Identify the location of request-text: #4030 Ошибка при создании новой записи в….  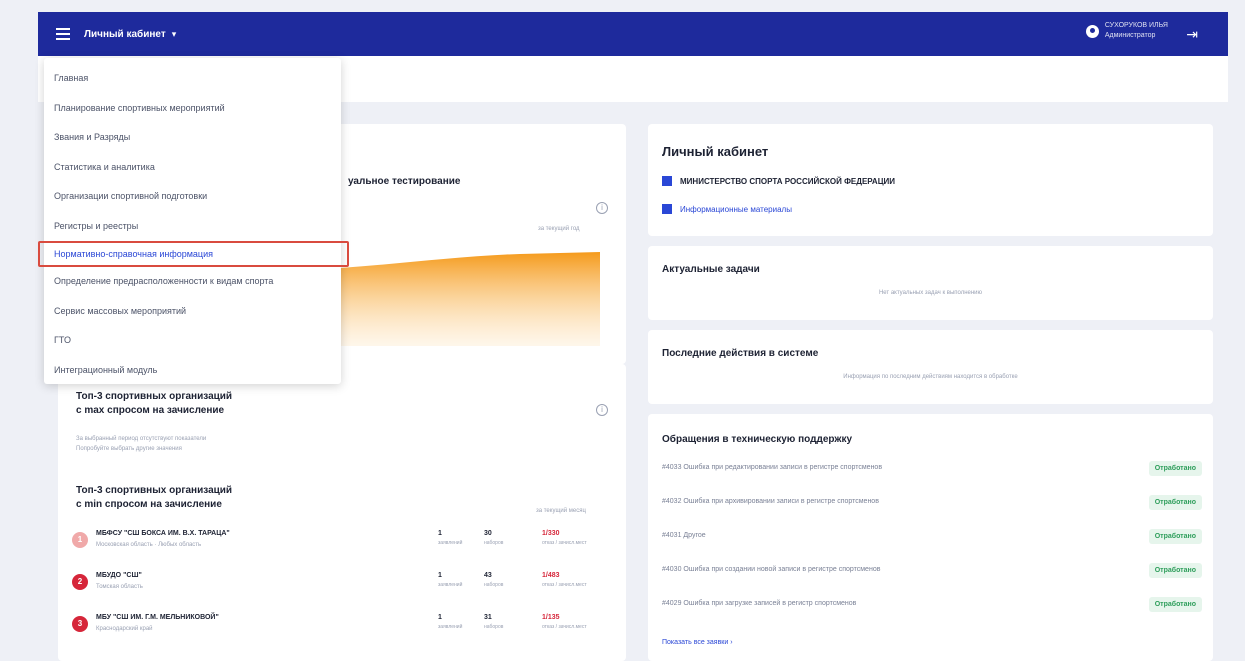
(771, 569).